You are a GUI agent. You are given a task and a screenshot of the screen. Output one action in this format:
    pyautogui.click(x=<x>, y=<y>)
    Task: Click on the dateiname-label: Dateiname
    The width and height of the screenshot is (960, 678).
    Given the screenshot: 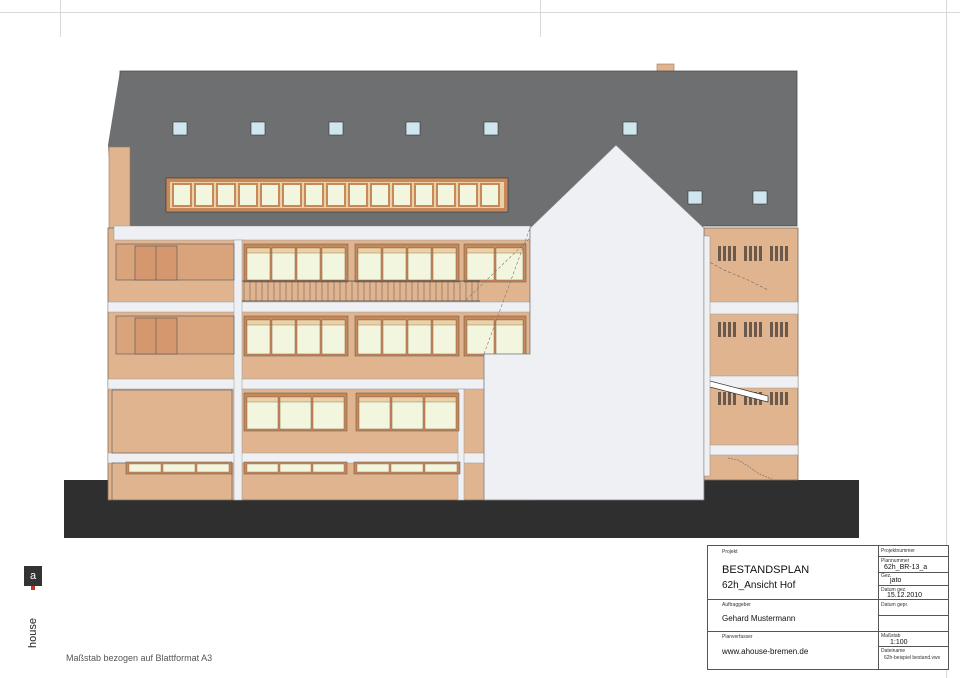 What is the action you would take?
    pyautogui.click(x=893, y=651)
    